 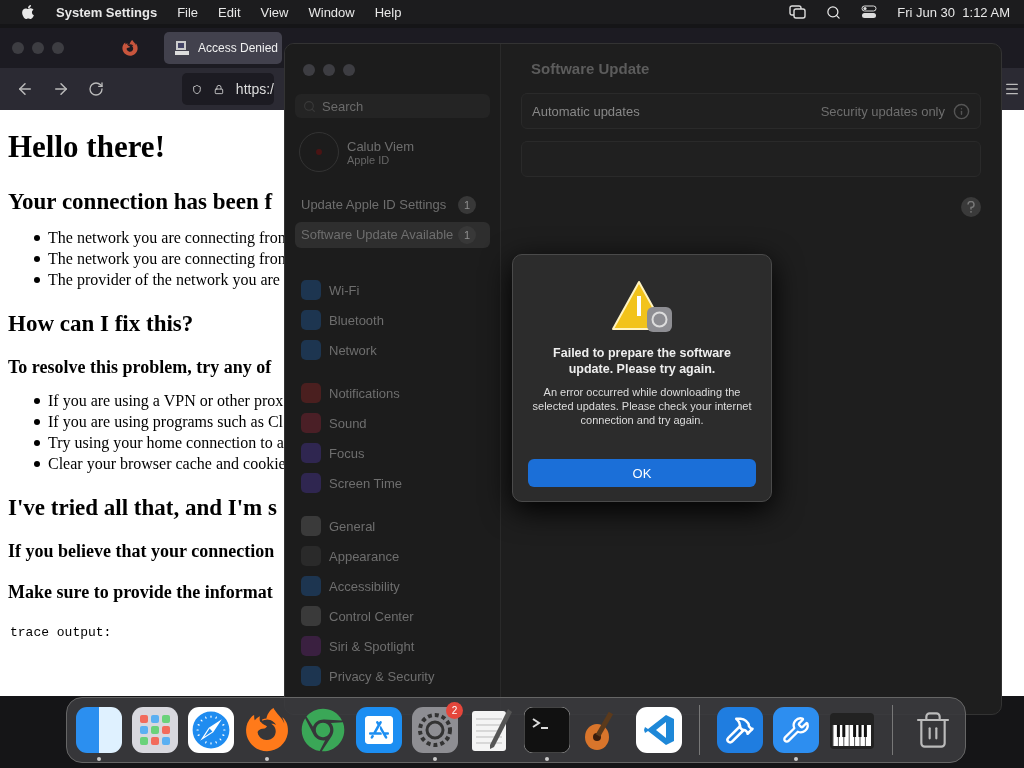 What do you see at coordinates (1012, 89) in the screenshot?
I see `menu-icon` at bounding box center [1012, 89].